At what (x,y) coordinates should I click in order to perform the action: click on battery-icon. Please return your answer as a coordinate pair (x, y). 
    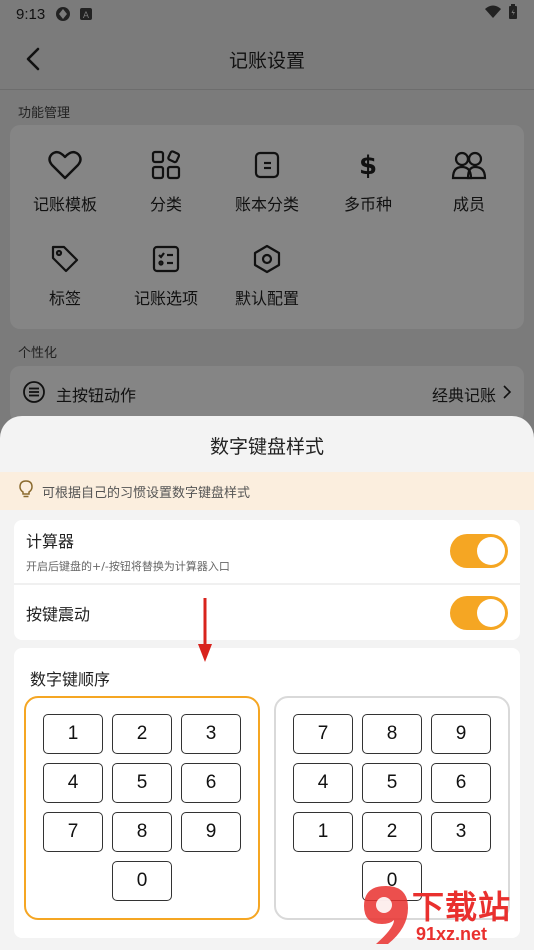
    Looking at the image, I should click on (513, 14).